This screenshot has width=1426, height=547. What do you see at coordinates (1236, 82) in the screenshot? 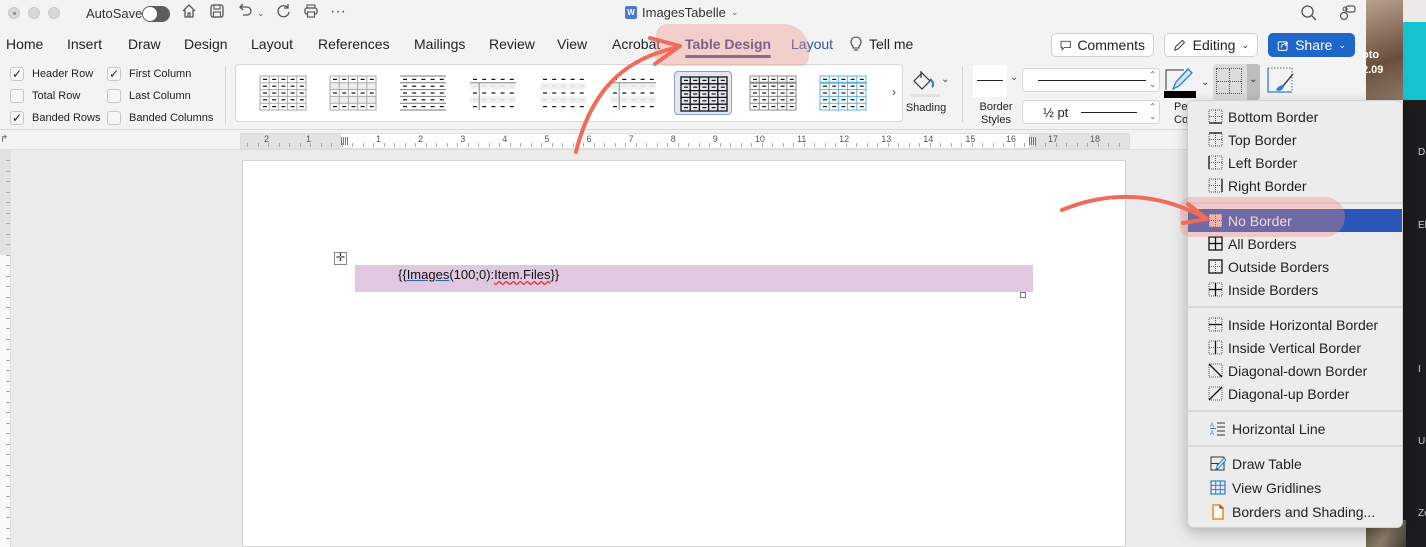
I see `borders-button: ⌄` at bounding box center [1236, 82].